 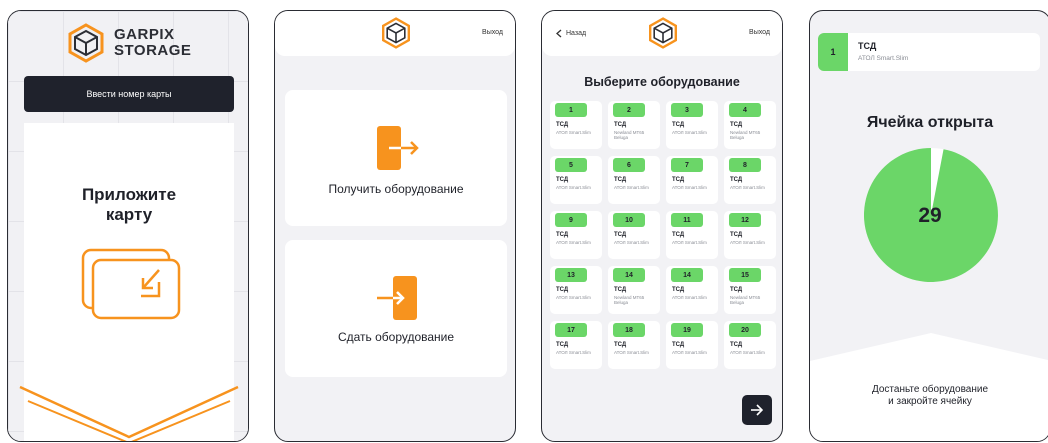 I want to click on equipment-cell: 20 ТСД АТОЛ Smart.Slim, so click(x=750, y=345).